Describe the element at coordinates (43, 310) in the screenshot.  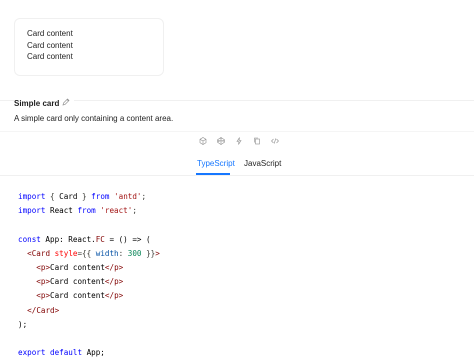
I see `code-line: </Card>` at that location.